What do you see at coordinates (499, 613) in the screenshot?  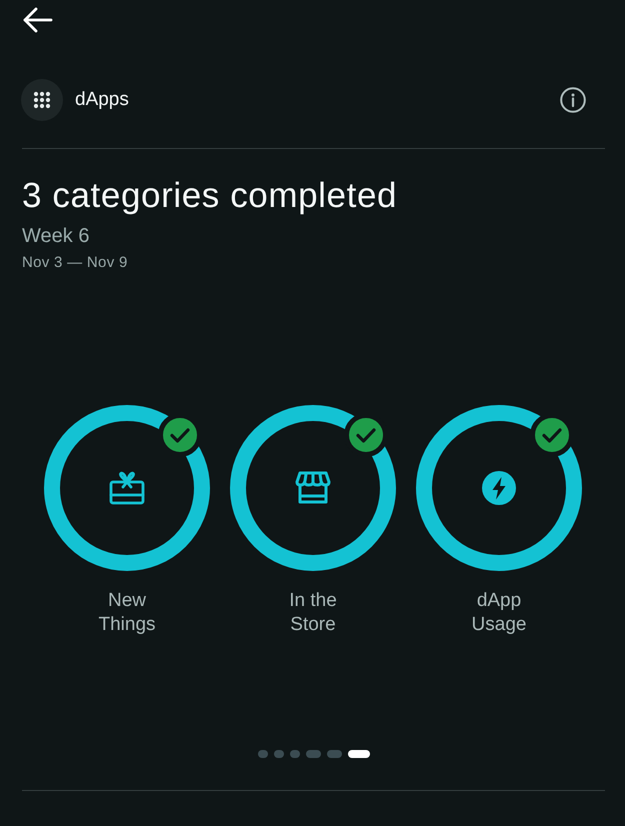 I see `category-label: dApp Usage` at bounding box center [499, 613].